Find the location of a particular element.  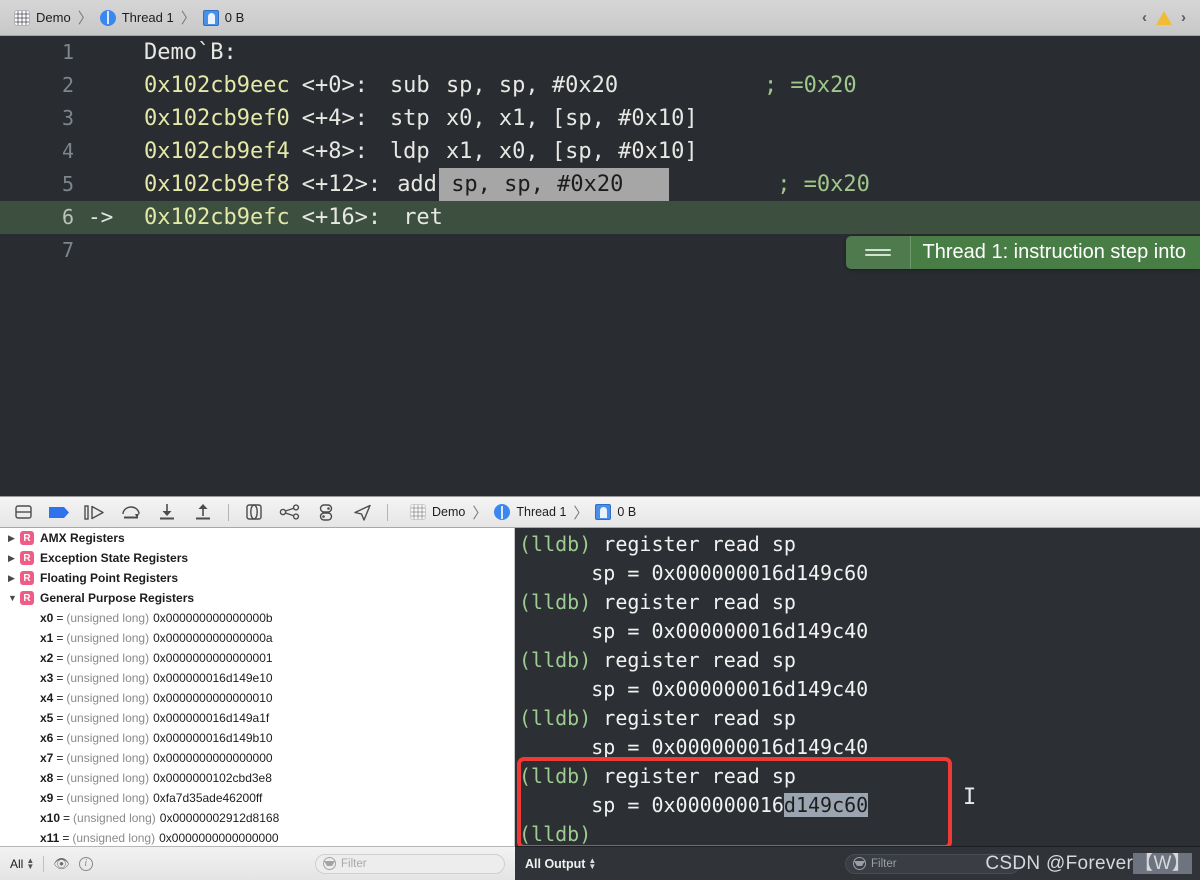

instruction-comment: ; =0x20 is located at coordinates (810, 85).